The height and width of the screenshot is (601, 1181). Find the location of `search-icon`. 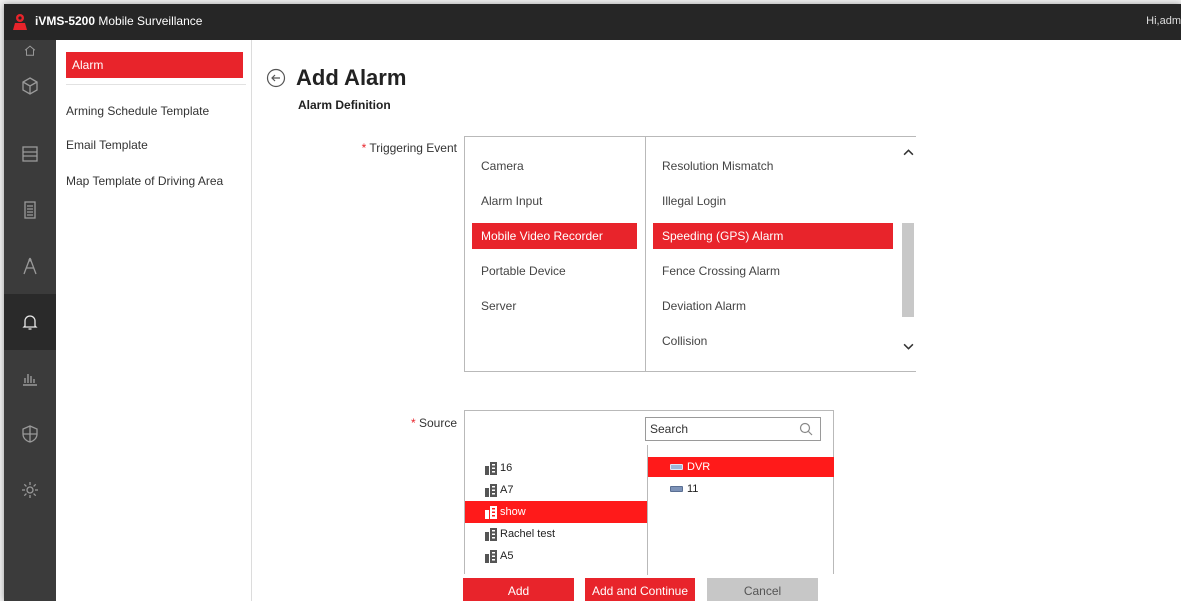

search-icon is located at coordinates (806, 429).